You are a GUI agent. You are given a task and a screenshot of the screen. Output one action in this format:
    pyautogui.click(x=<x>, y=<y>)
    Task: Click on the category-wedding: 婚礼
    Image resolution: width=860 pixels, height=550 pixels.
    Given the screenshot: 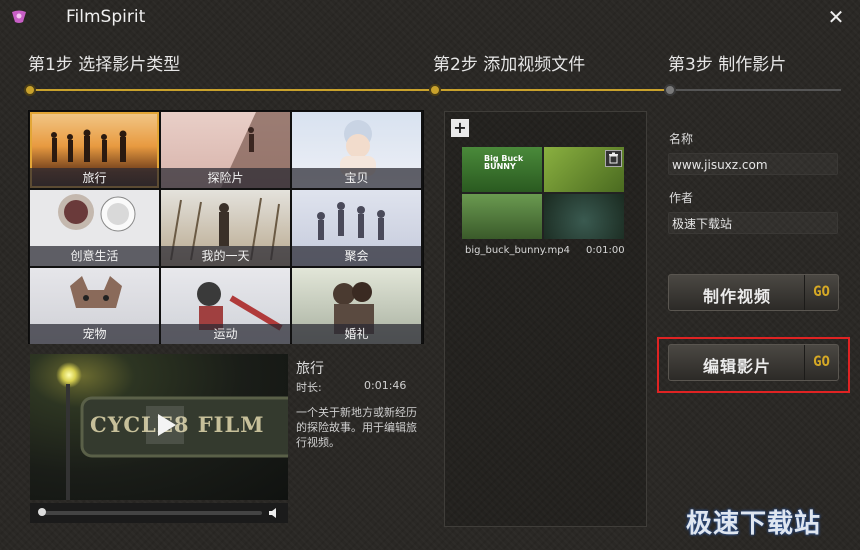 What is the action you would take?
    pyautogui.click(x=356, y=306)
    